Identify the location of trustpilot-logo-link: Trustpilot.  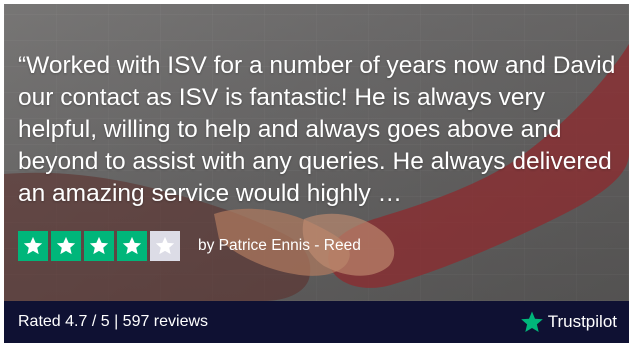
(568, 322).